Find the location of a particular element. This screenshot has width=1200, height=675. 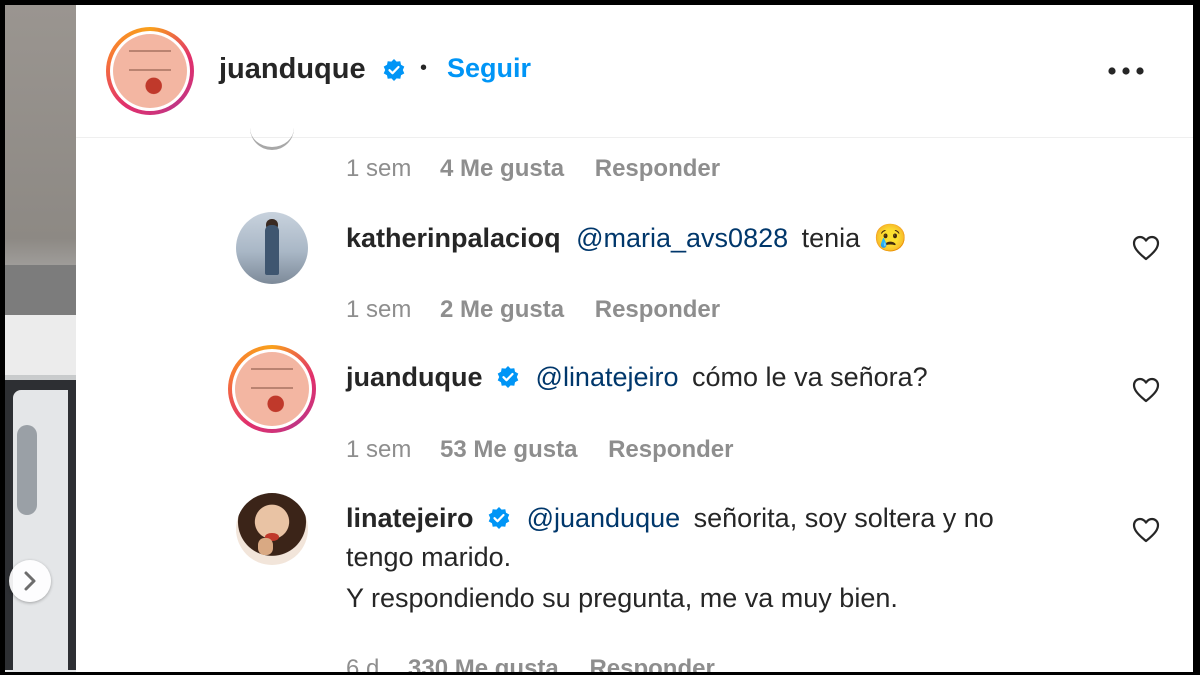

comment-likes: 330 Me gusta is located at coordinates (483, 663).